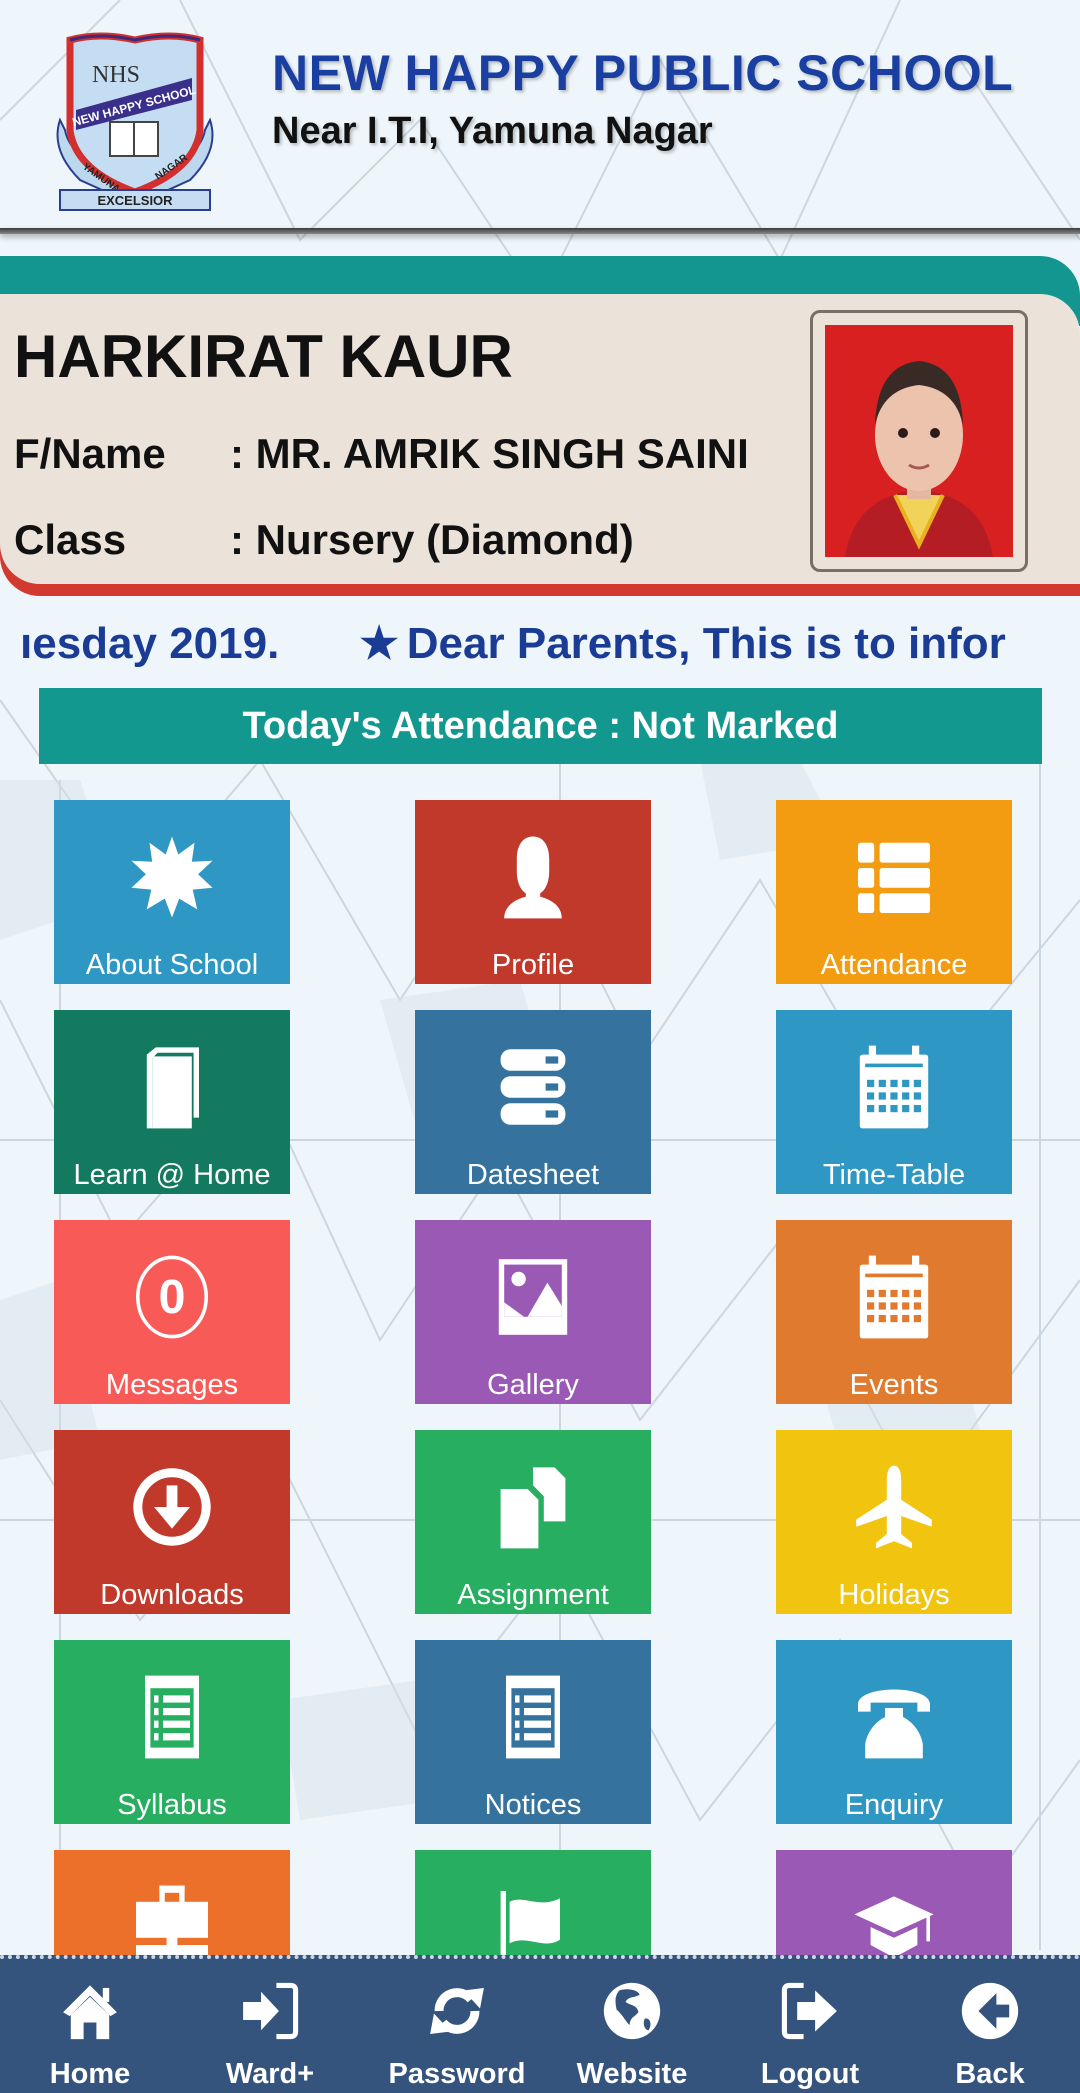 The width and height of the screenshot is (1080, 2093). Describe the element at coordinates (990, 2003) in the screenshot. I see `back-arrow-circle-icon` at that location.